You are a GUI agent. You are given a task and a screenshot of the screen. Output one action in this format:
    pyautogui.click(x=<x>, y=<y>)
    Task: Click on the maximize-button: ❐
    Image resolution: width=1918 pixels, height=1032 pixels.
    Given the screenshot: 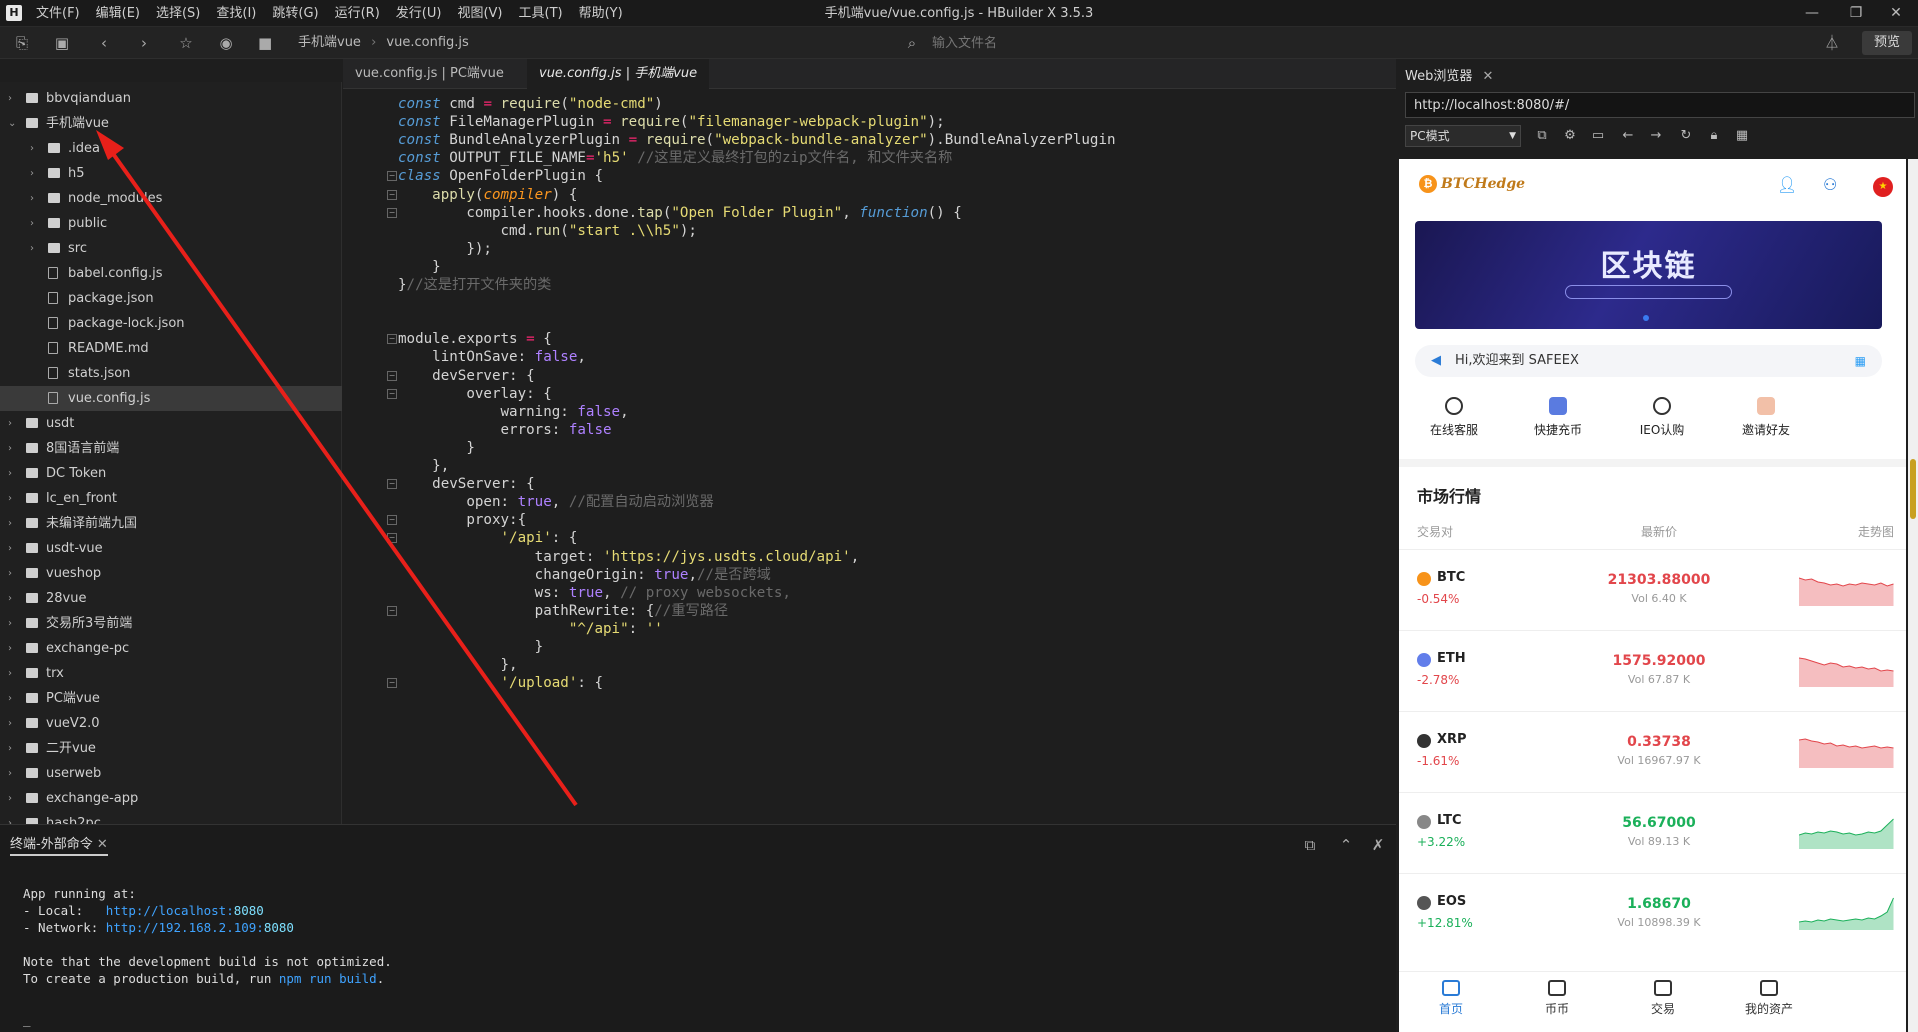 What is the action you would take?
    pyautogui.click(x=1856, y=13)
    